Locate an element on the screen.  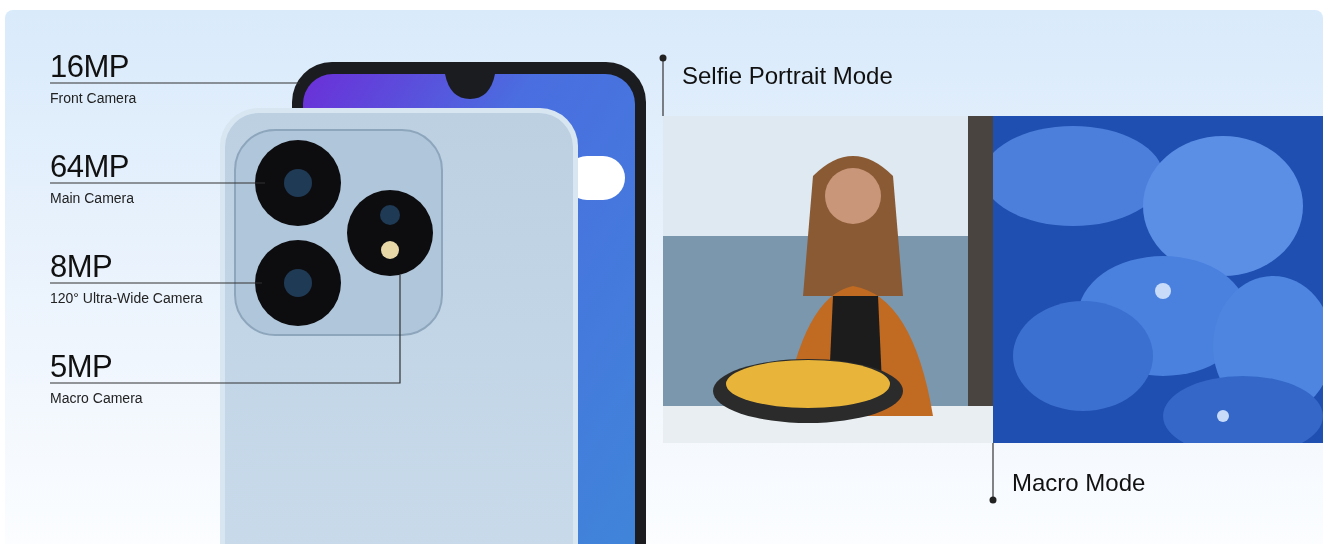
mode-caption: Macro Mode is located at coordinates (1079, 482).